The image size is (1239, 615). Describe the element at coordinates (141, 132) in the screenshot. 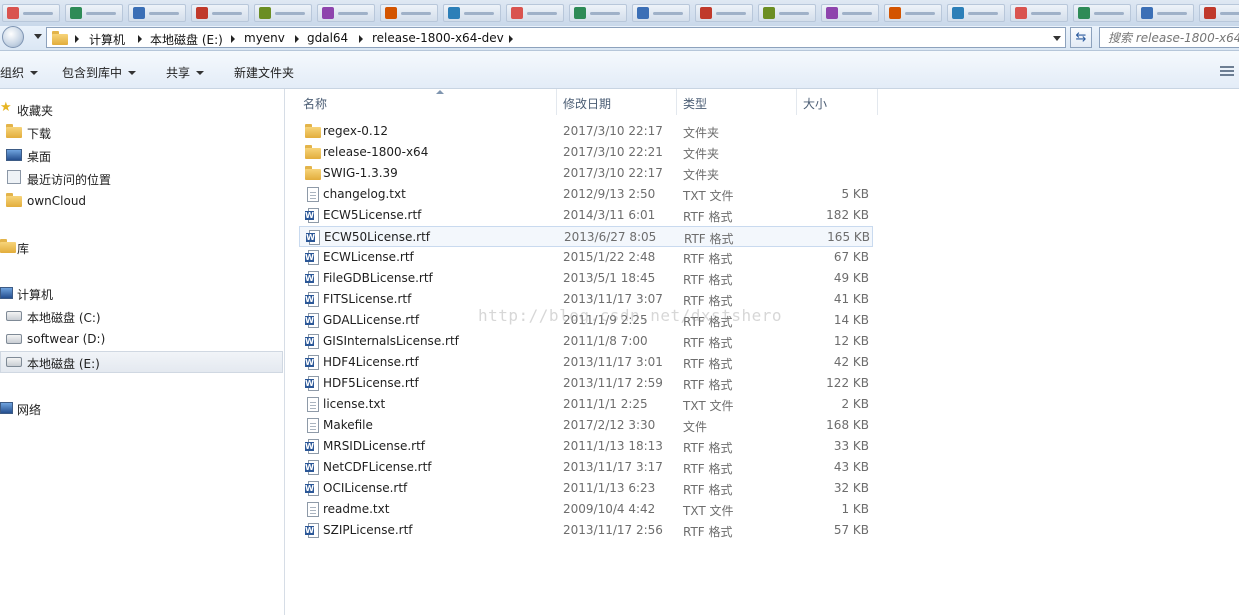

I see `nav-downloads: 下载` at that location.